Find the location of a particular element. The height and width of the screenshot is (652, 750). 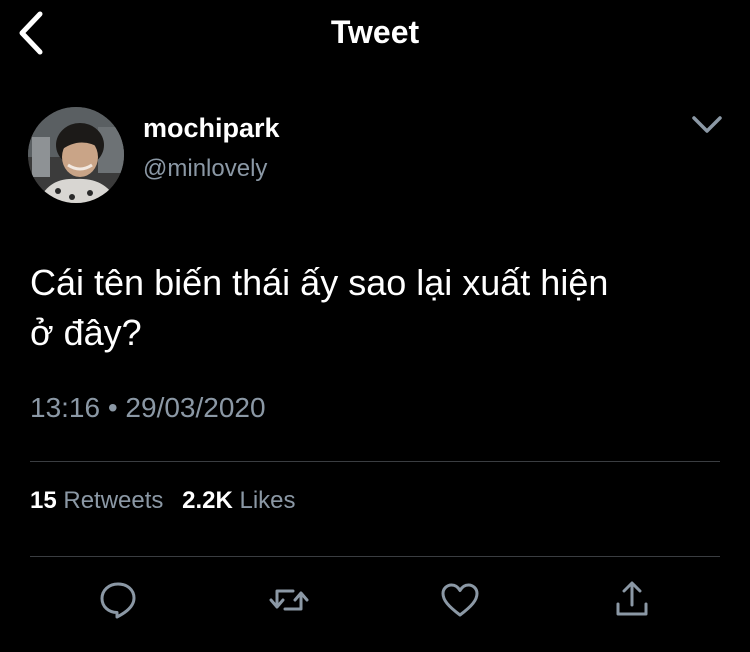

page-title: Tweet is located at coordinates (375, 32).